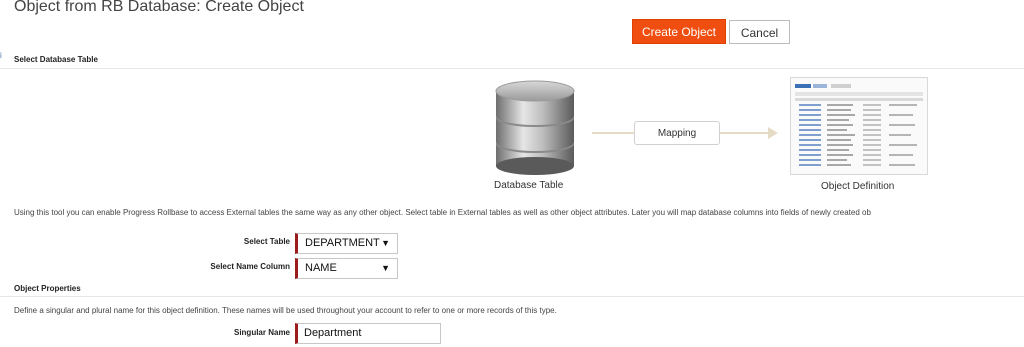 This screenshot has height=347, width=1024. Describe the element at coordinates (47, 288) in the screenshot. I see `section-header-object-properties: Object Properties` at that location.